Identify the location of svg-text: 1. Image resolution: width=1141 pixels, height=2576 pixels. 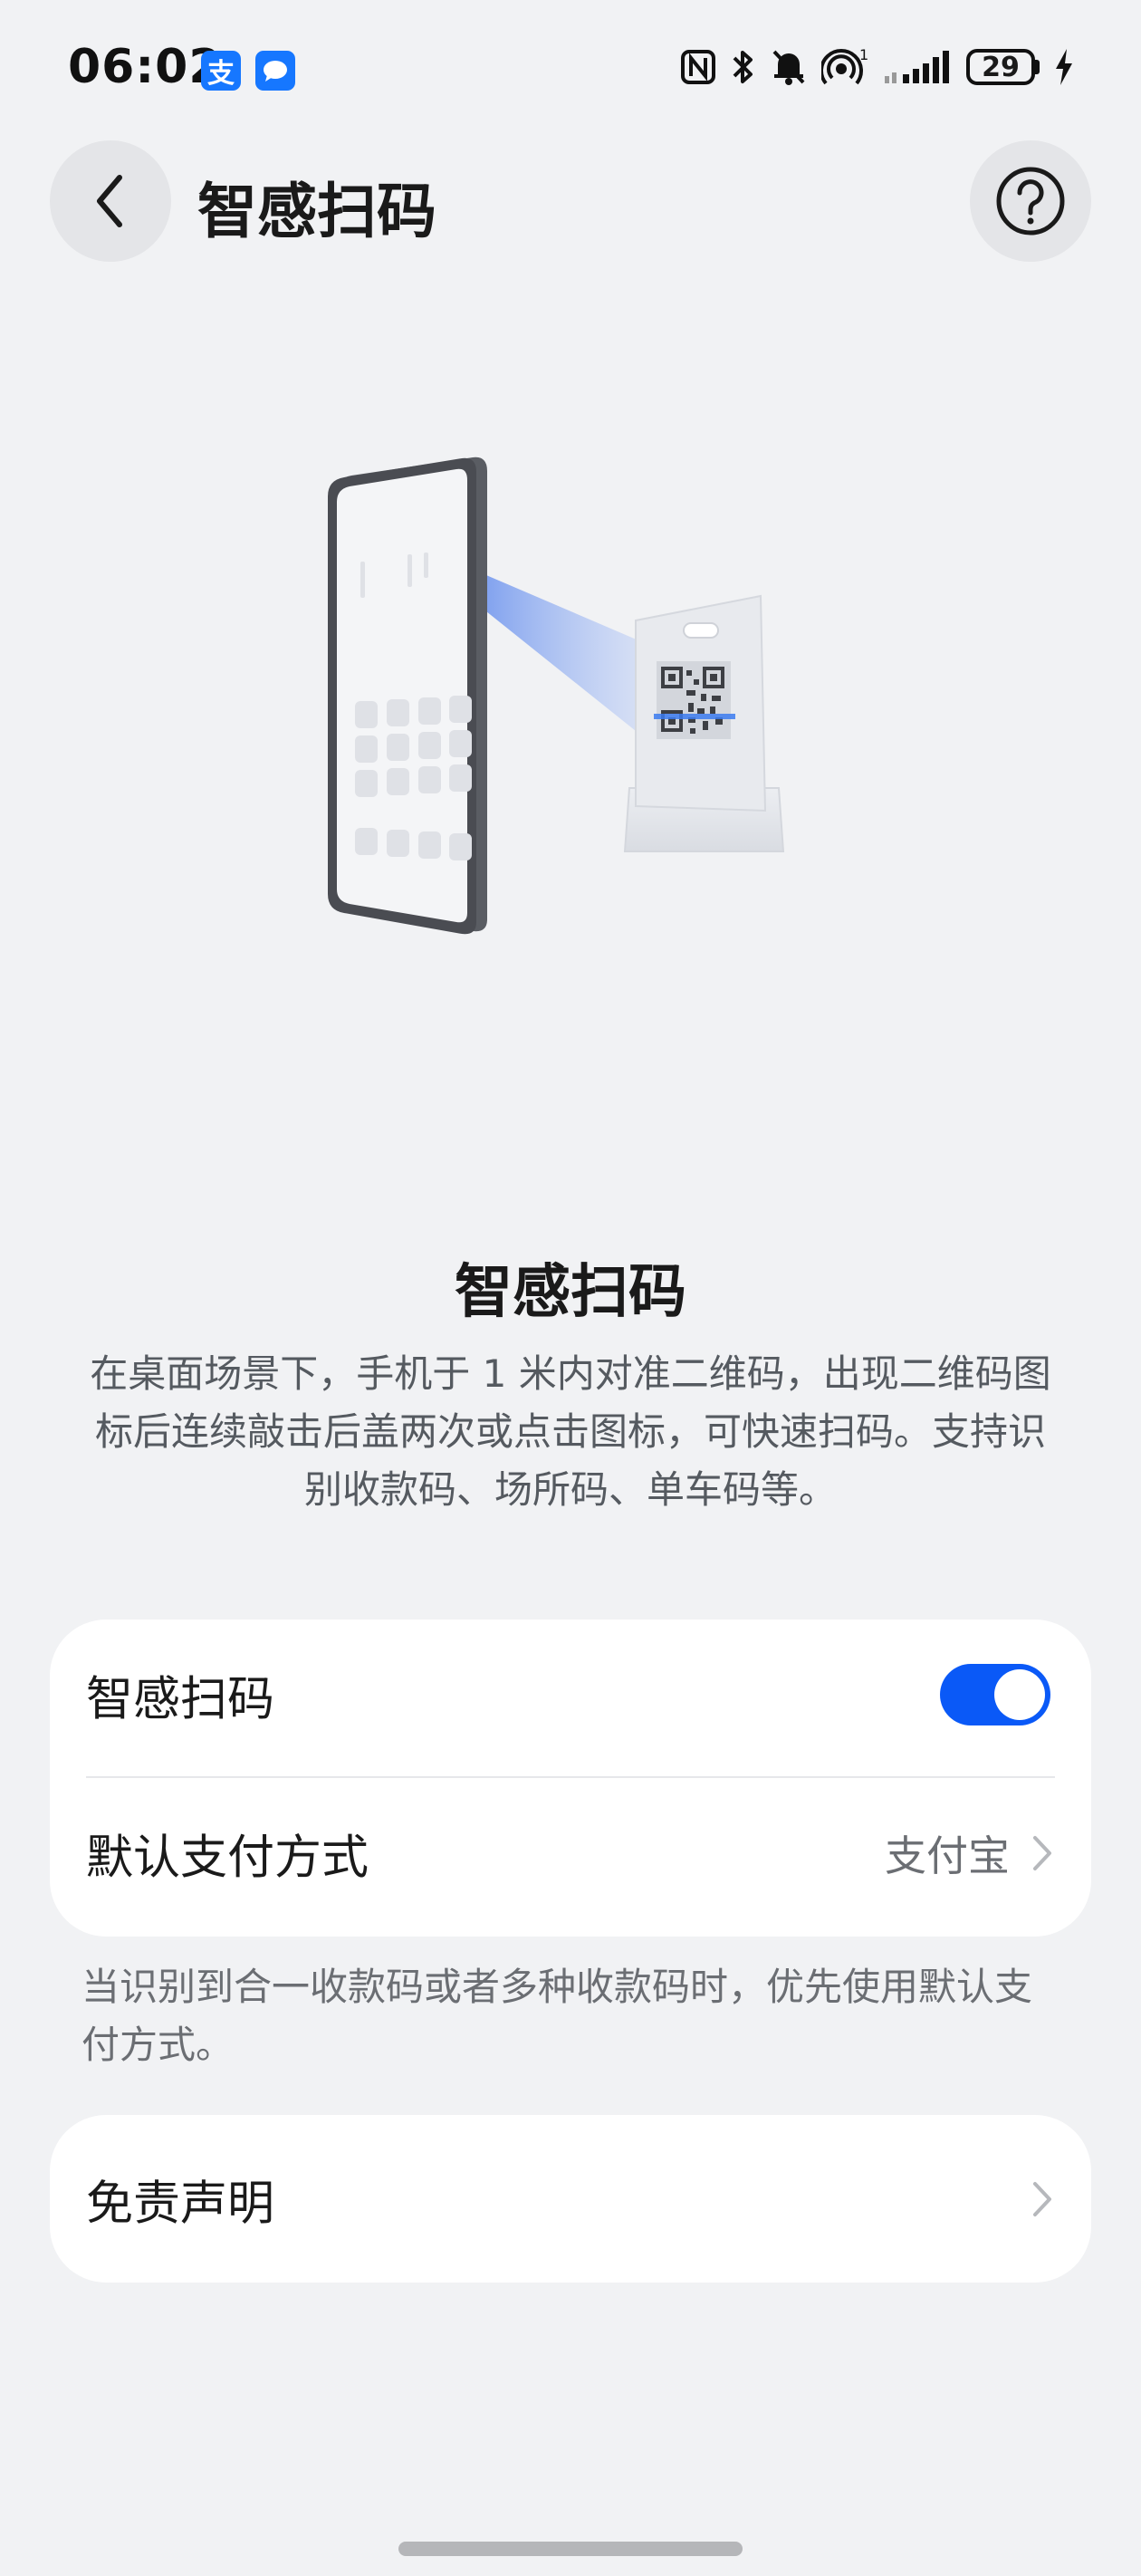
(864, 55).